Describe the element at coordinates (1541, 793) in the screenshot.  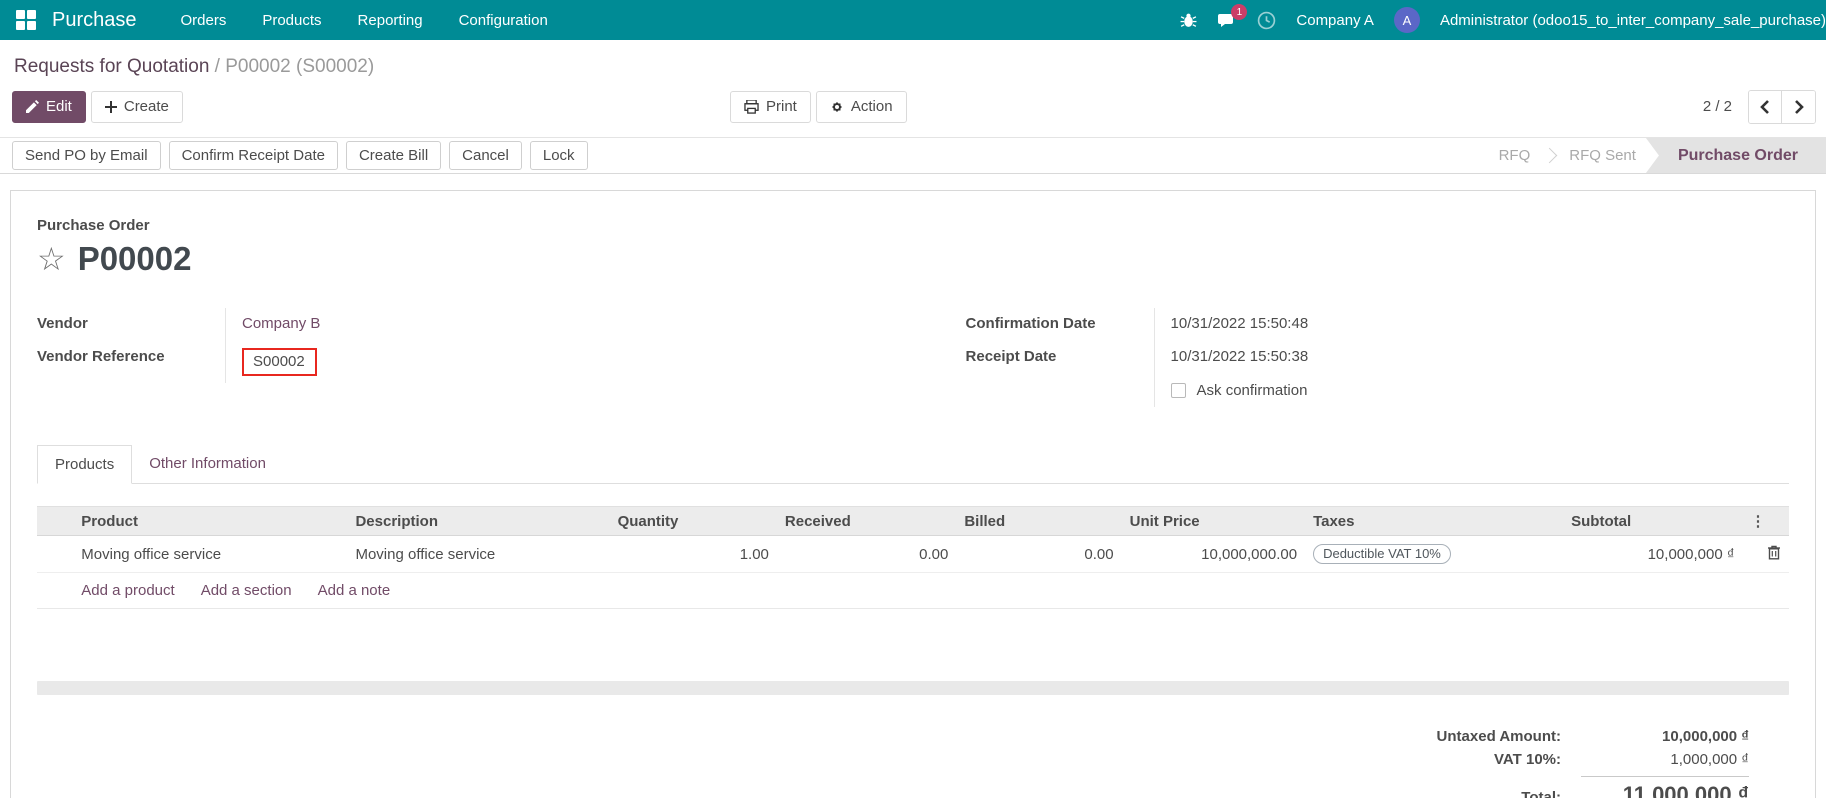
I see `total-label: Total:` at that location.